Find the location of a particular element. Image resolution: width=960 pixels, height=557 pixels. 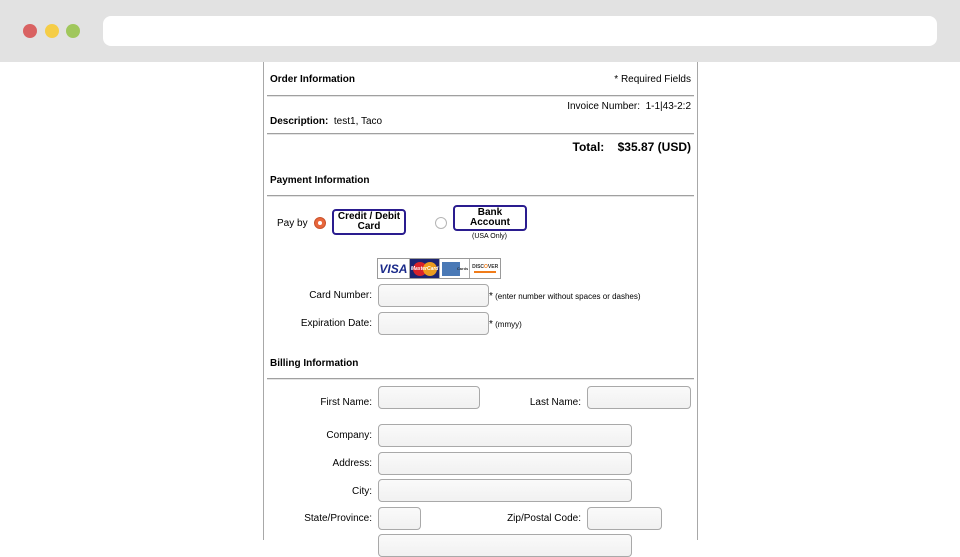

expiration-date-hint: * (mmyy) is located at coordinates (505, 324).